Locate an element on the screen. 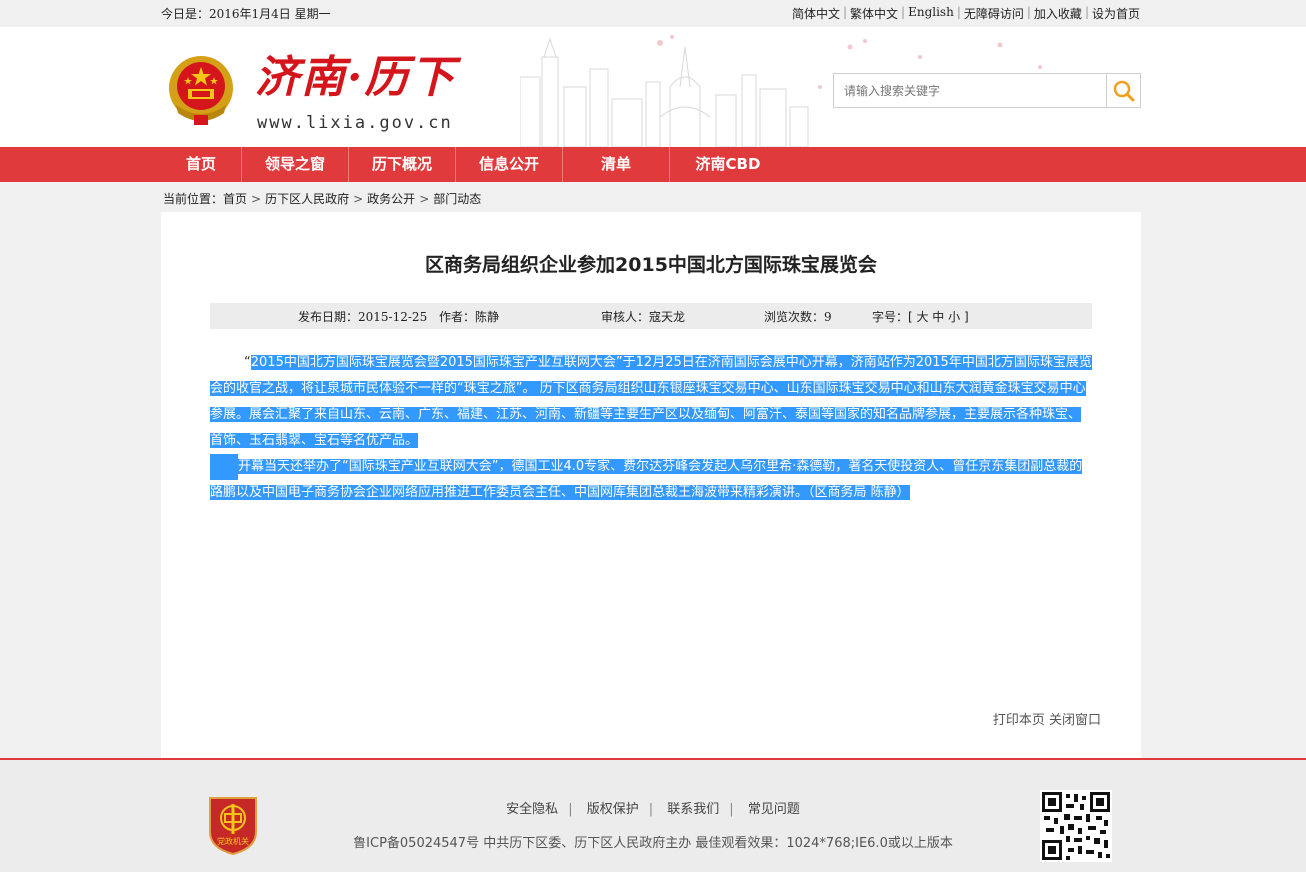 Image resolution: width=1306 pixels, height=872 pixels. breadcrumb-gov-affairs: 政务公开 is located at coordinates (391, 198).